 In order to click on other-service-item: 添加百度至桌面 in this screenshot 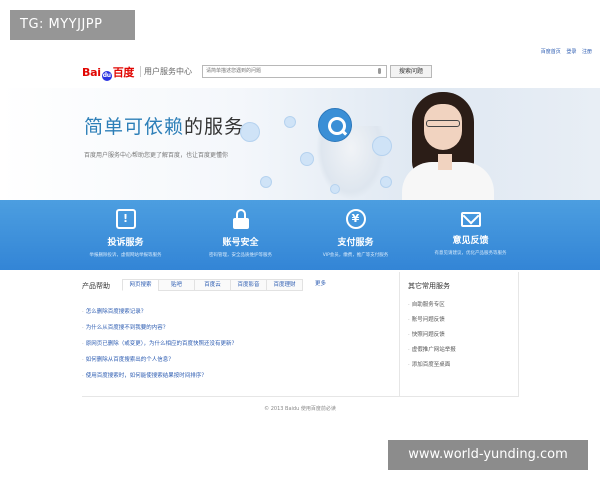, I will do `click(432, 365)`.